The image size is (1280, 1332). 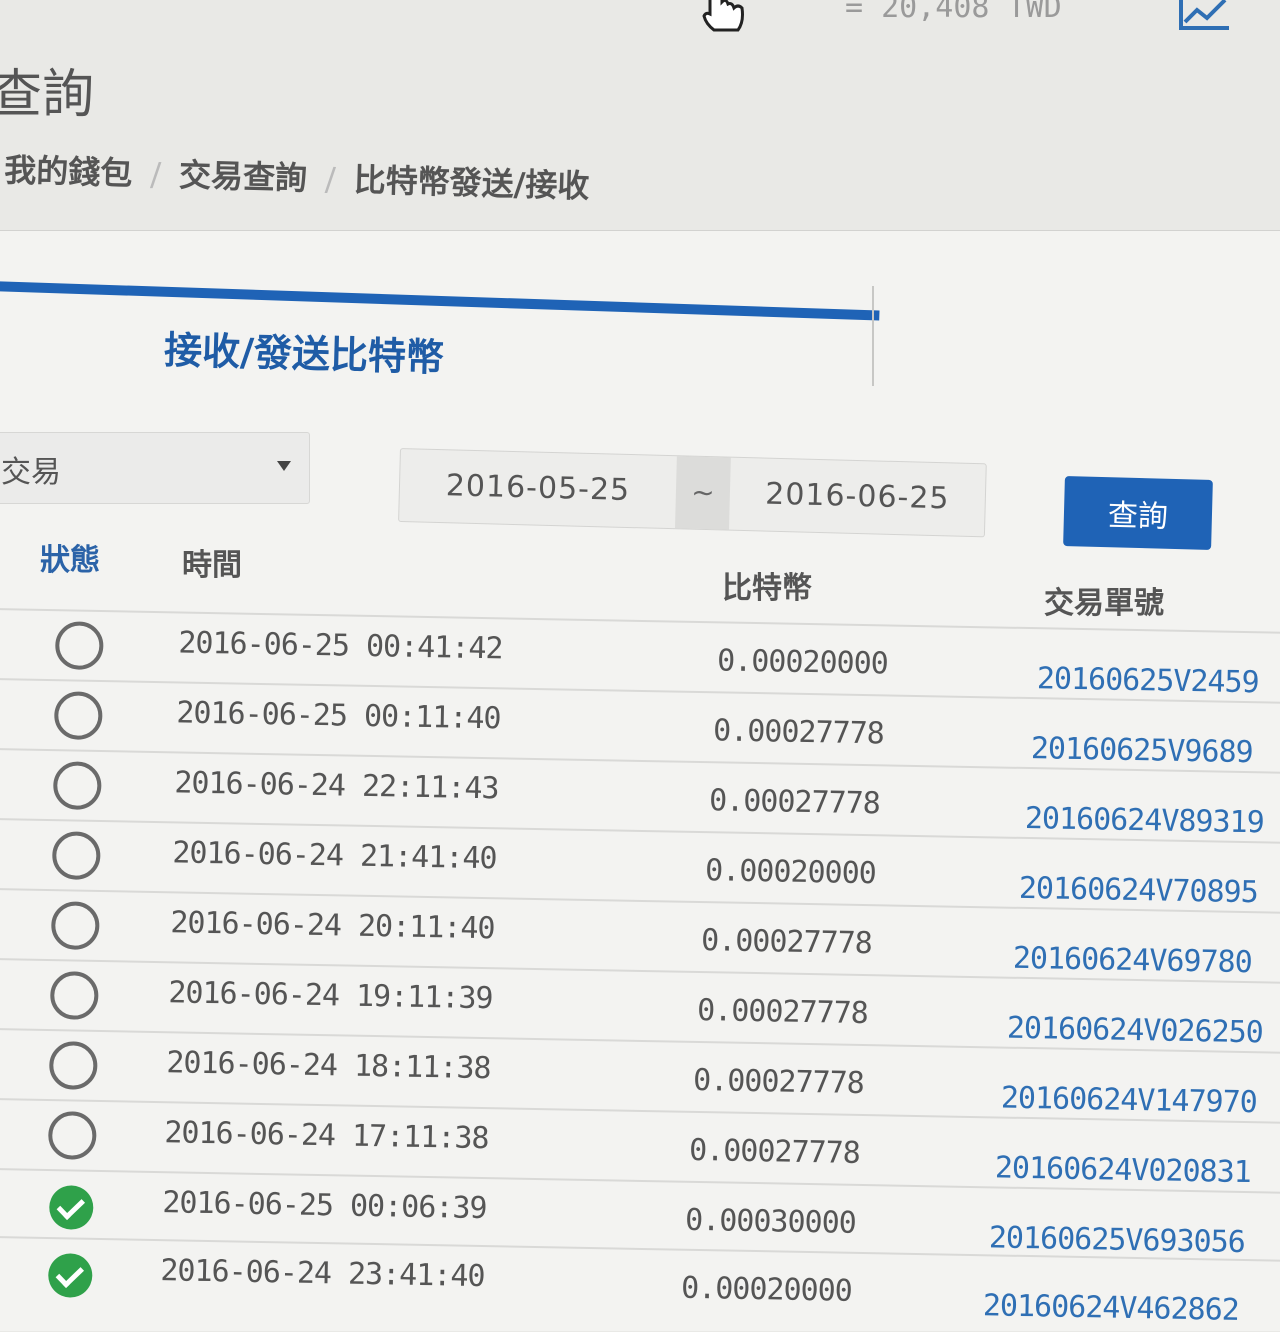 I want to click on row-txid-link: 20160624V69780, so click(x=1132, y=960).